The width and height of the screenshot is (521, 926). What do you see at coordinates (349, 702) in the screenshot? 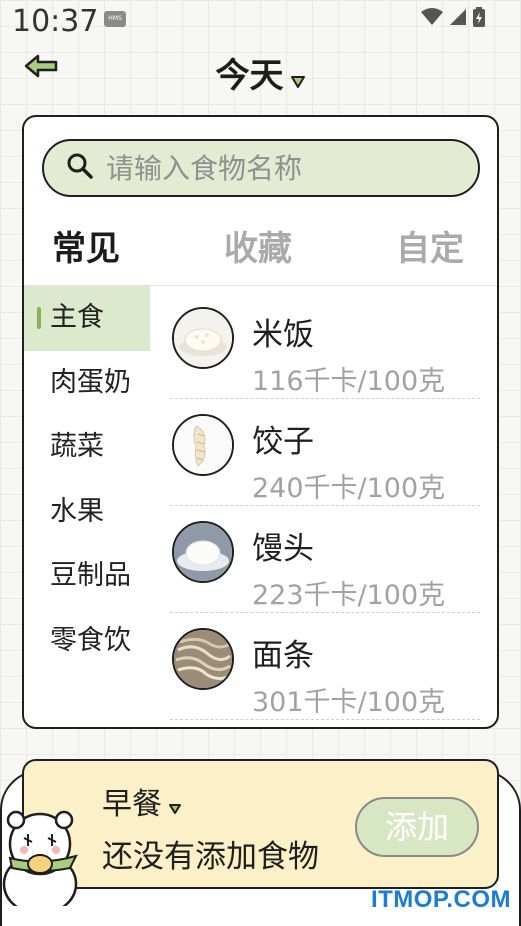
I see `food-calories: 301千卡/100克` at bounding box center [349, 702].